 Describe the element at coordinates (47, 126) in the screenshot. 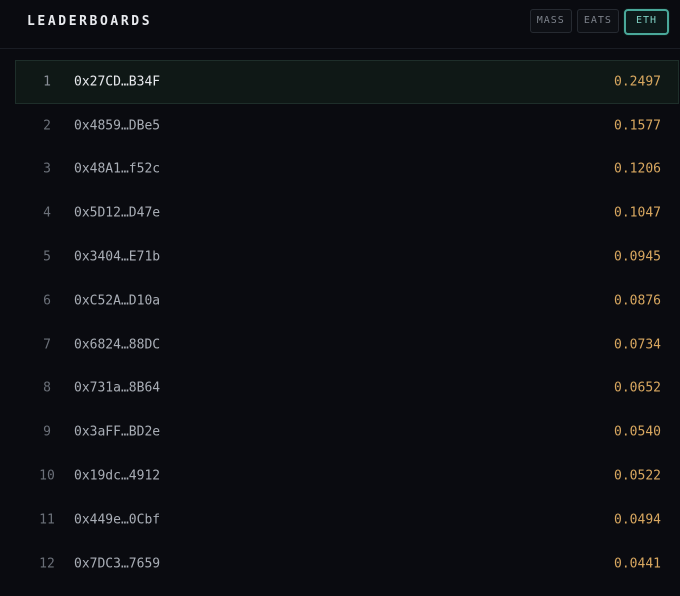

I see `rank-number: 2` at that location.